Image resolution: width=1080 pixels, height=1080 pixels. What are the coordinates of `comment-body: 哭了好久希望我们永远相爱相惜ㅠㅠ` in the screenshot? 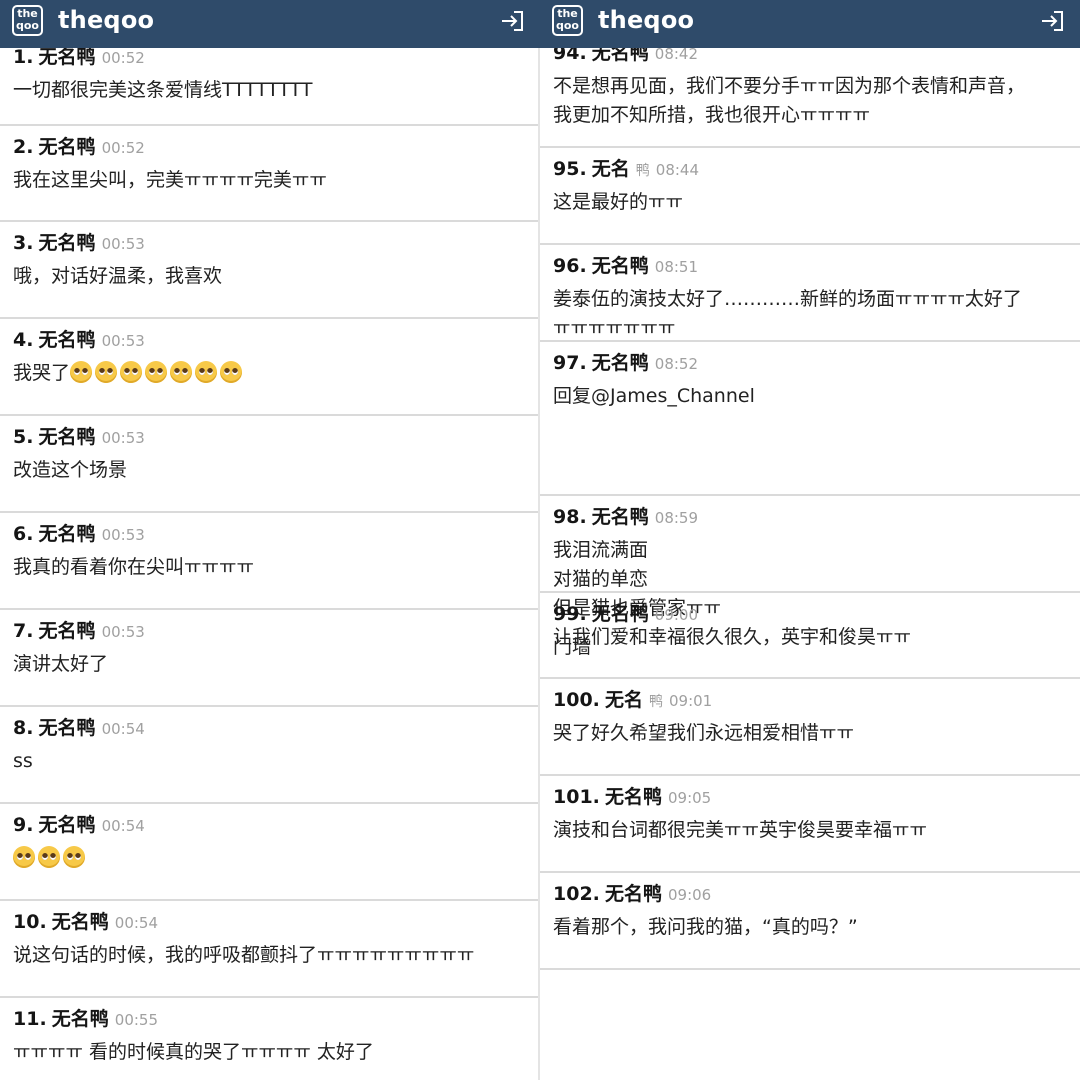 It's located at (811, 733).